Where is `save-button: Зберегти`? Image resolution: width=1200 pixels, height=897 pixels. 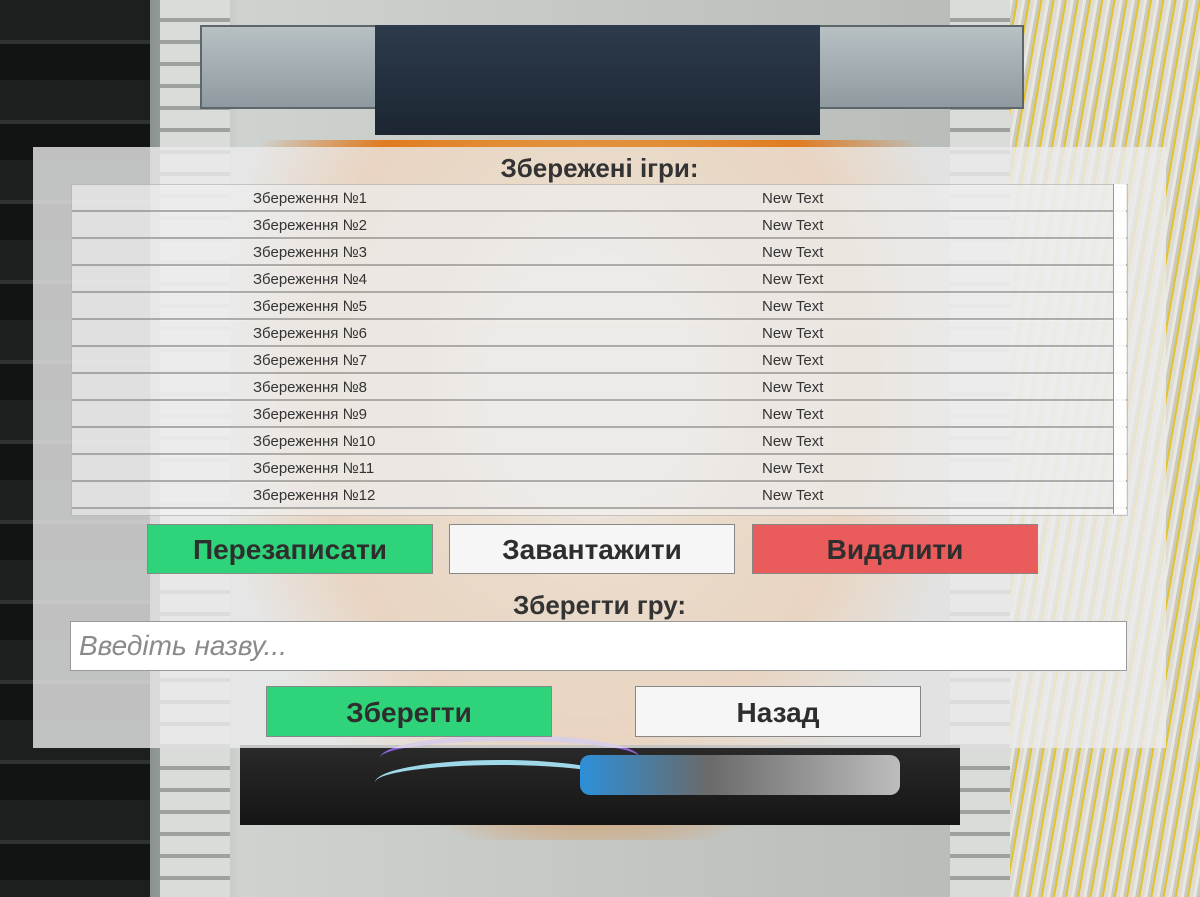 save-button: Зберегти is located at coordinates (409, 711).